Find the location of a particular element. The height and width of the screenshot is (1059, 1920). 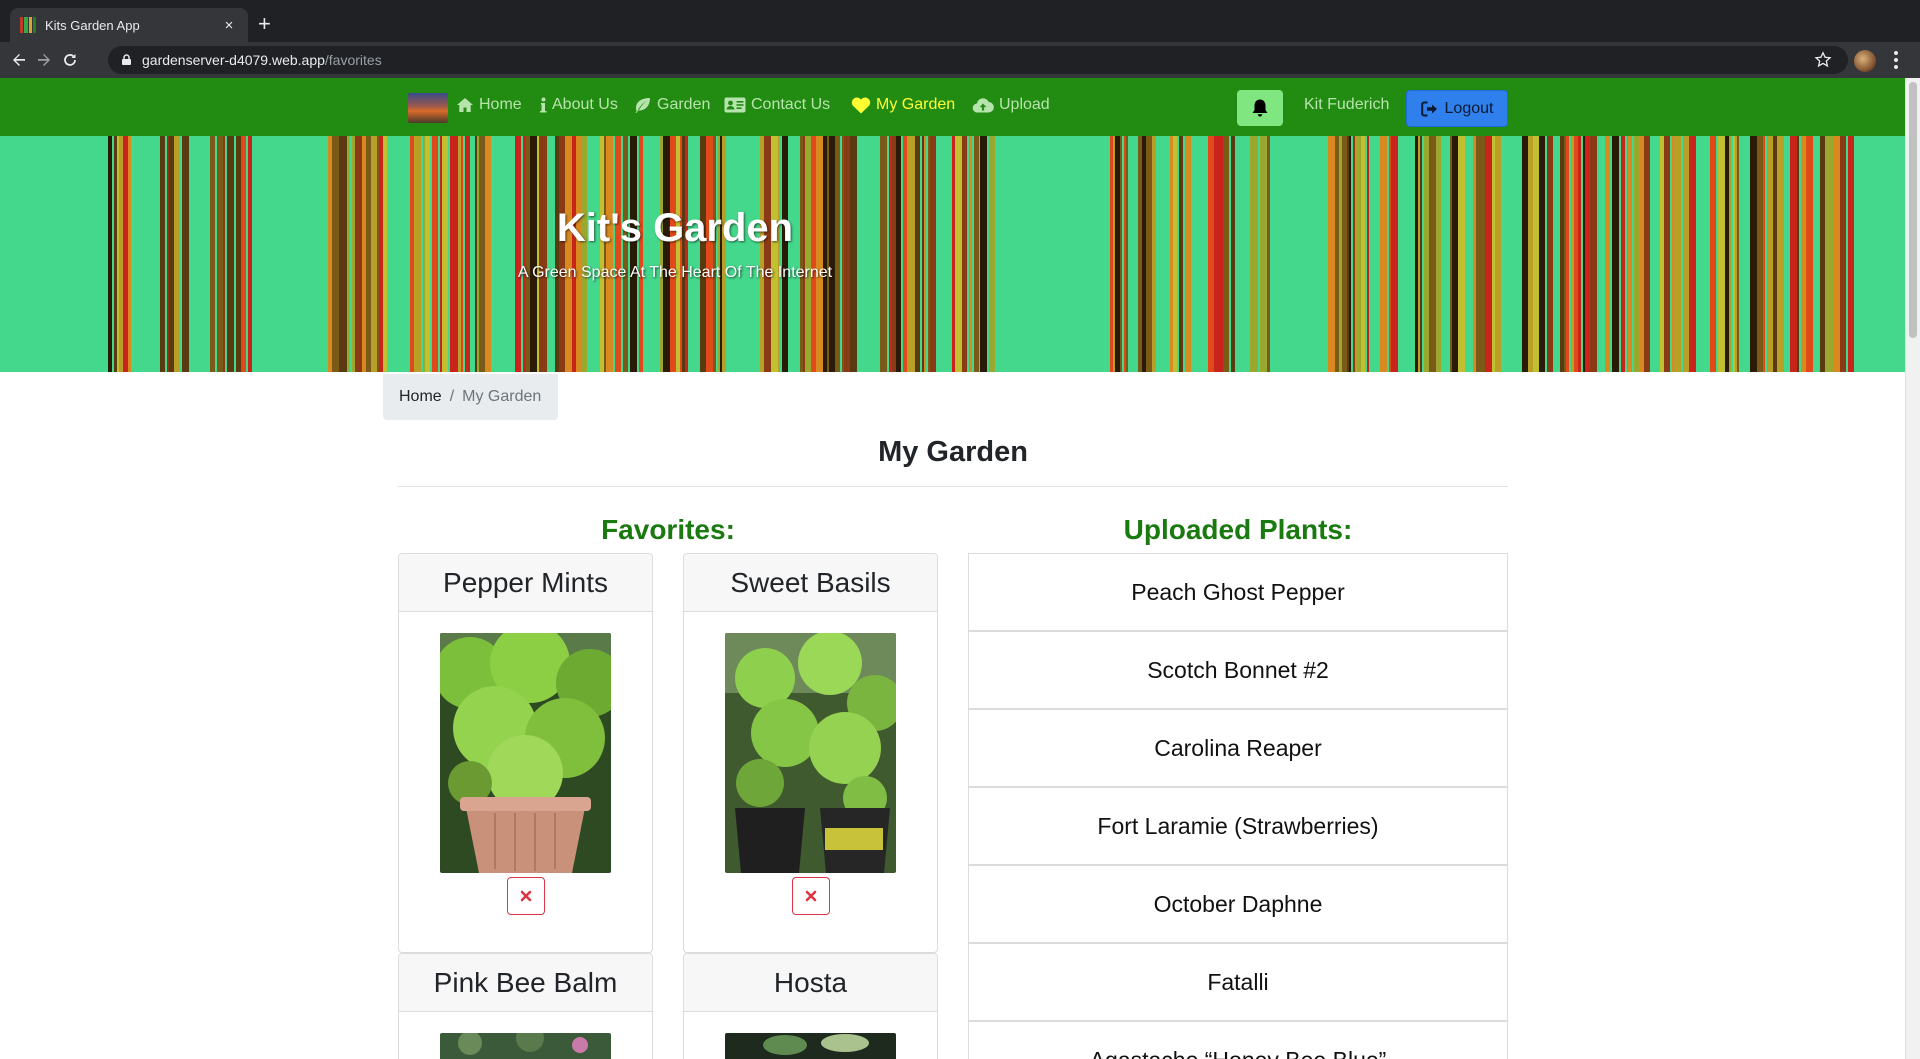

back-arrow-icon is located at coordinates (19, 60).